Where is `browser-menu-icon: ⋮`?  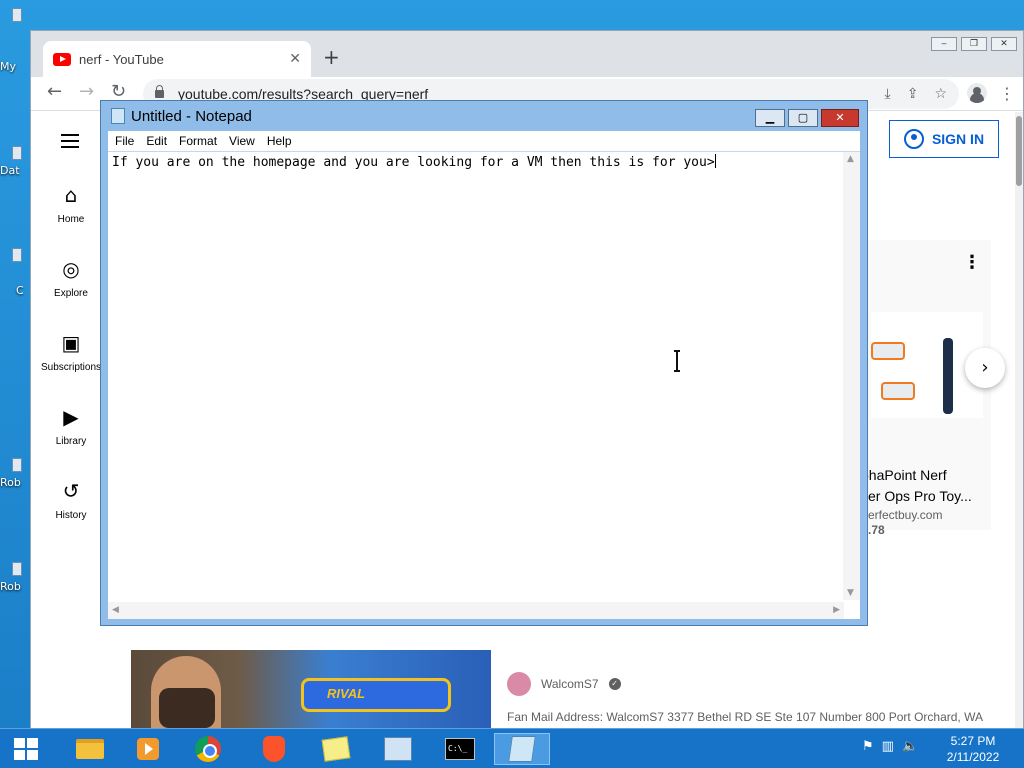 browser-menu-icon: ⋮ is located at coordinates (1007, 93).